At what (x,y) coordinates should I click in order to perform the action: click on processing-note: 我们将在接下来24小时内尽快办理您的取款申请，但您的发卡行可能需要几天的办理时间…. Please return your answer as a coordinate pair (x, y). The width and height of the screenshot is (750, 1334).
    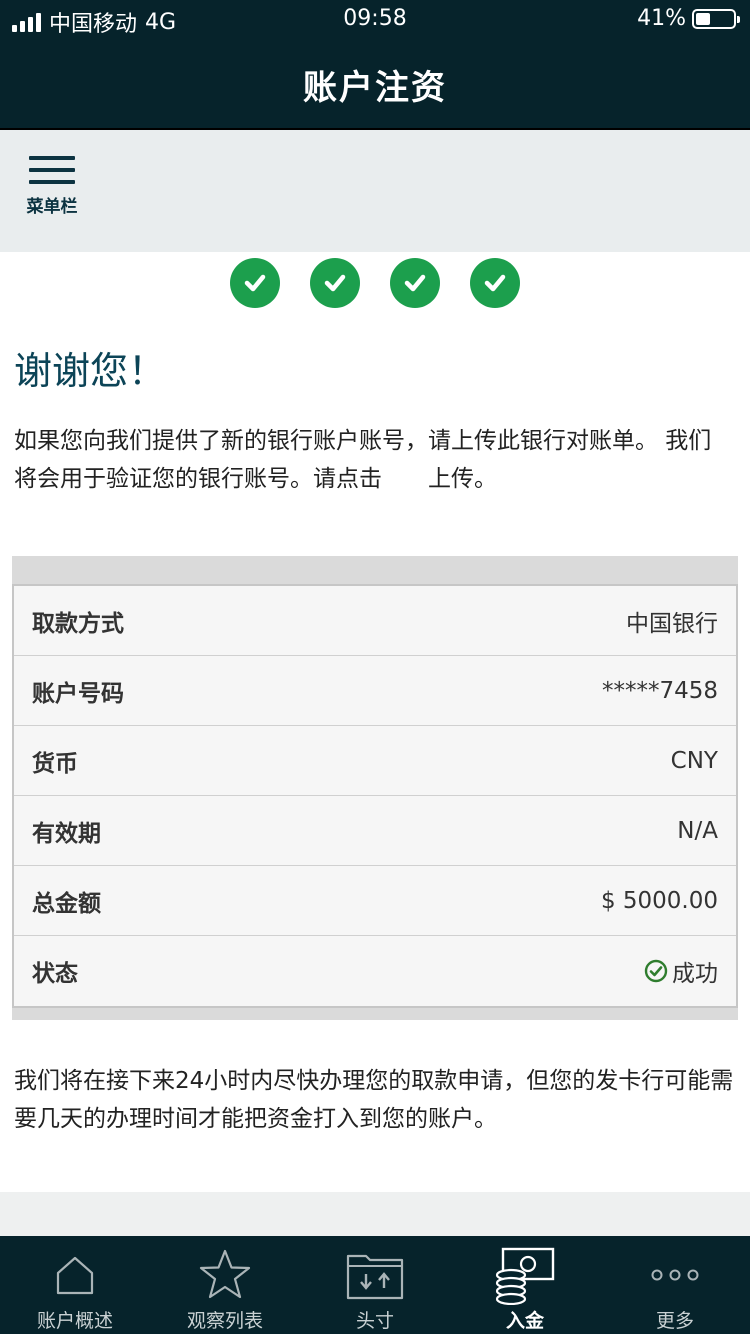
    Looking at the image, I should click on (374, 1100).